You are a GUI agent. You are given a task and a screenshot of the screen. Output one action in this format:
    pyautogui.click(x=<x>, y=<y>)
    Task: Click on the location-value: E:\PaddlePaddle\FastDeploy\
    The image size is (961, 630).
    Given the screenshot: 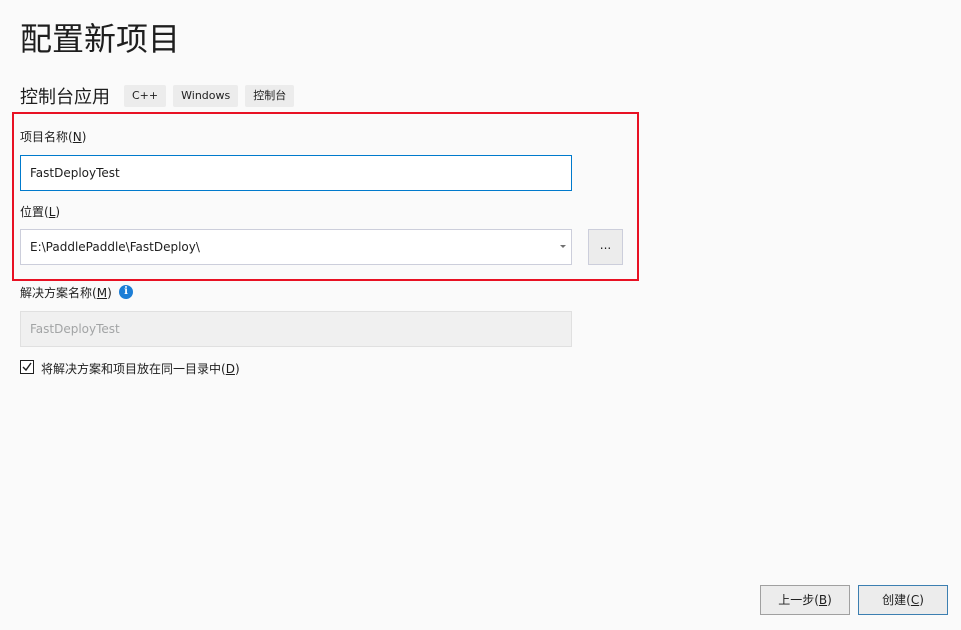 What is the action you would take?
    pyautogui.click(x=115, y=247)
    